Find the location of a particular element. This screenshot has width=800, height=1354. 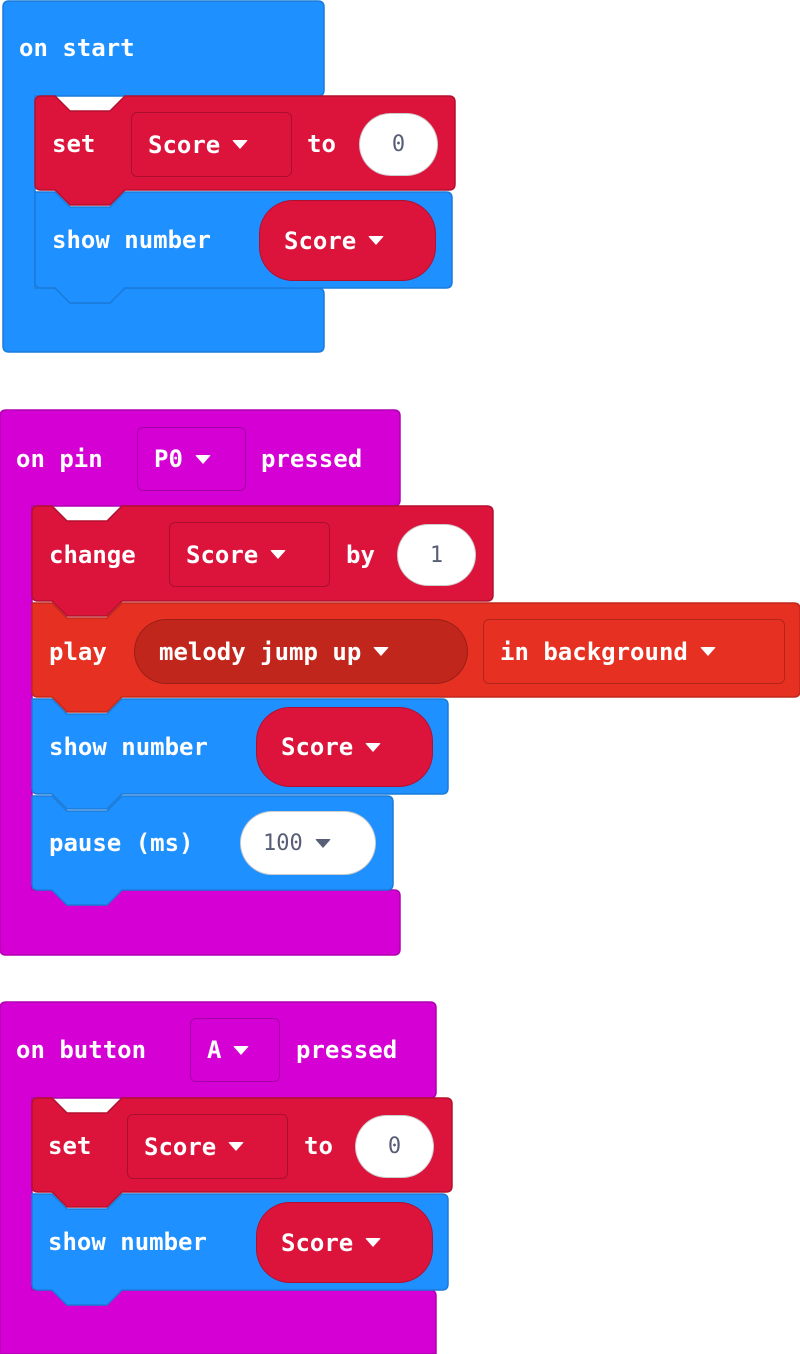

playback-mode-dropdown: in background is located at coordinates (634, 651).